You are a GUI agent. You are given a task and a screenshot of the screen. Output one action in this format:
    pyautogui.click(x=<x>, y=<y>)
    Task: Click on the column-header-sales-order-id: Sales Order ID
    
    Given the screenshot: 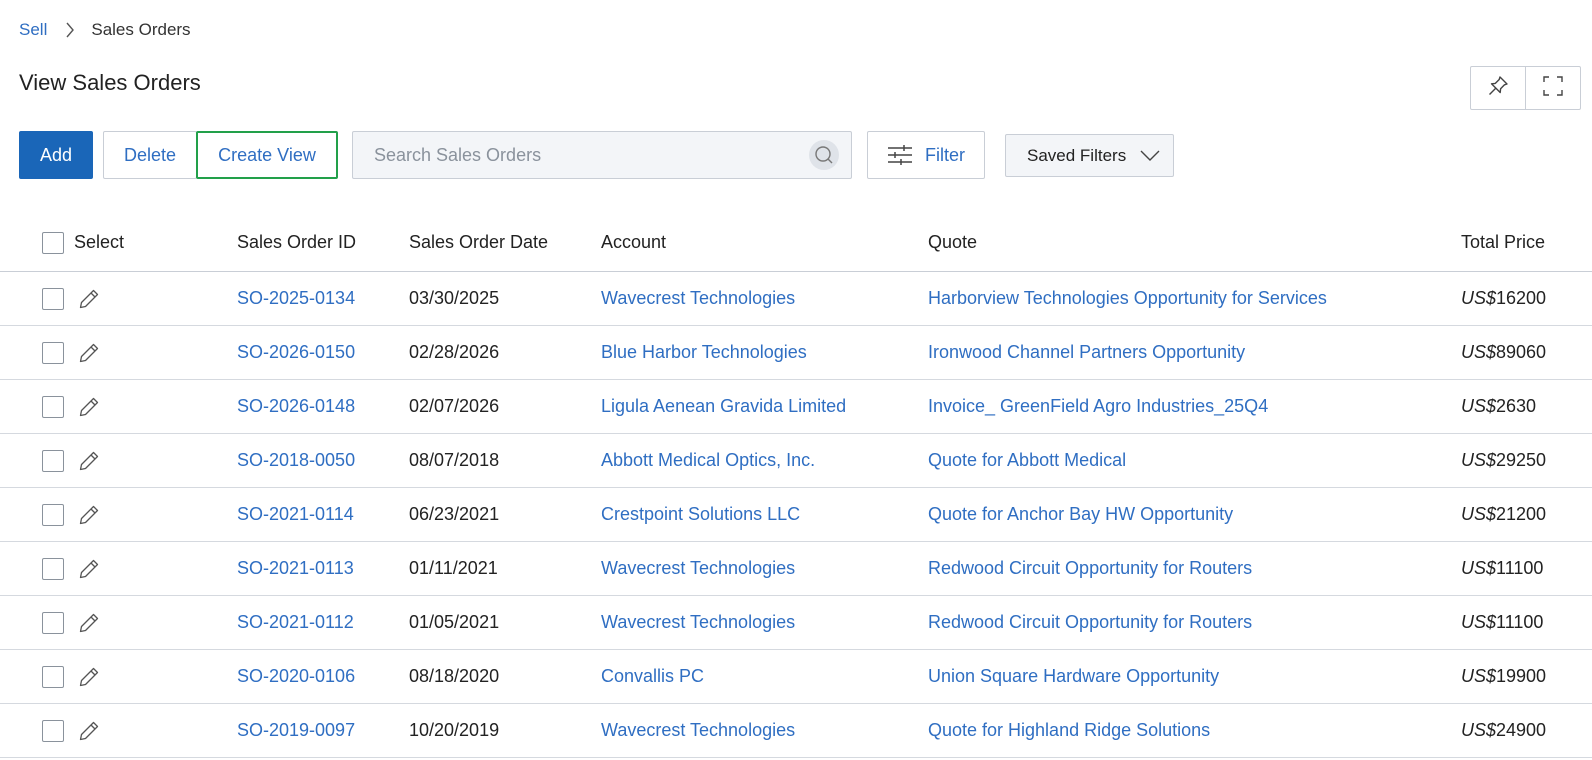 What is the action you would take?
    pyautogui.click(x=296, y=242)
    